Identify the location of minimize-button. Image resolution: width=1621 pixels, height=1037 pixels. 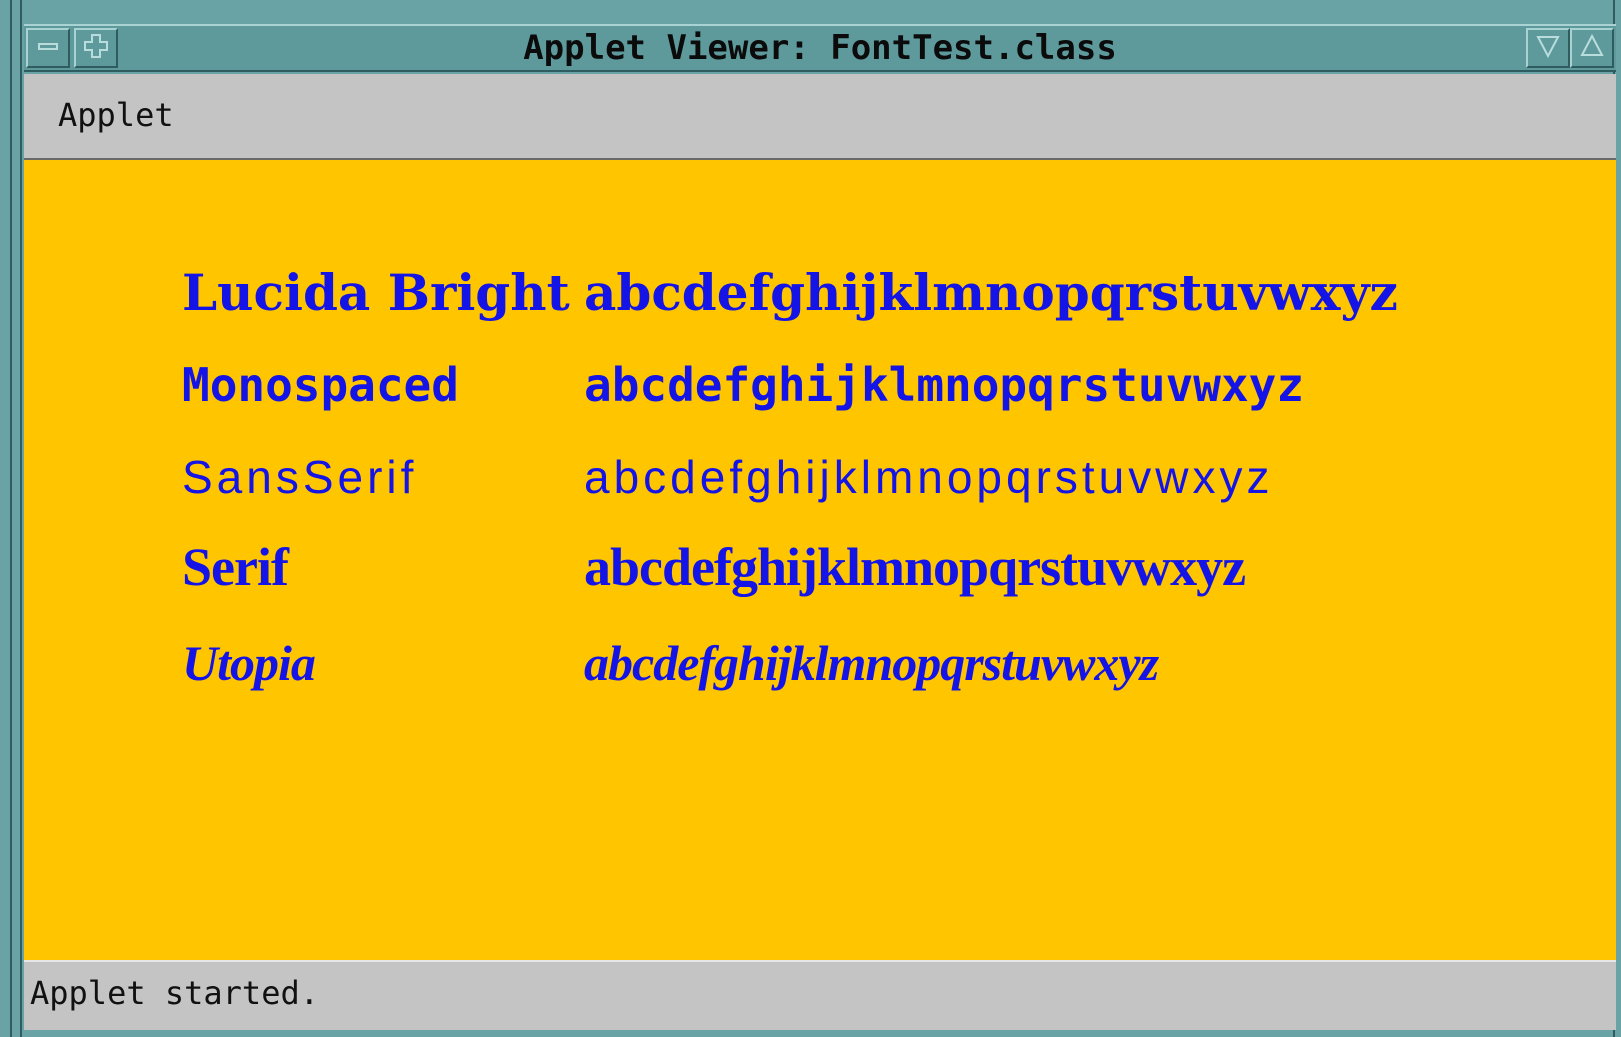
(48, 48).